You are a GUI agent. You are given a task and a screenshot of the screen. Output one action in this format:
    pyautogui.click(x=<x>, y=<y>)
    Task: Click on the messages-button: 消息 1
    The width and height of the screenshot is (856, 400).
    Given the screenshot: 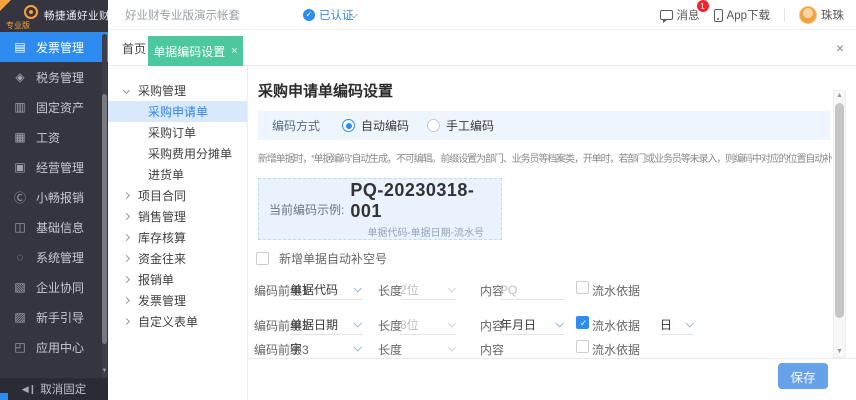 What is the action you would take?
    pyautogui.click(x=684, y=11)
    